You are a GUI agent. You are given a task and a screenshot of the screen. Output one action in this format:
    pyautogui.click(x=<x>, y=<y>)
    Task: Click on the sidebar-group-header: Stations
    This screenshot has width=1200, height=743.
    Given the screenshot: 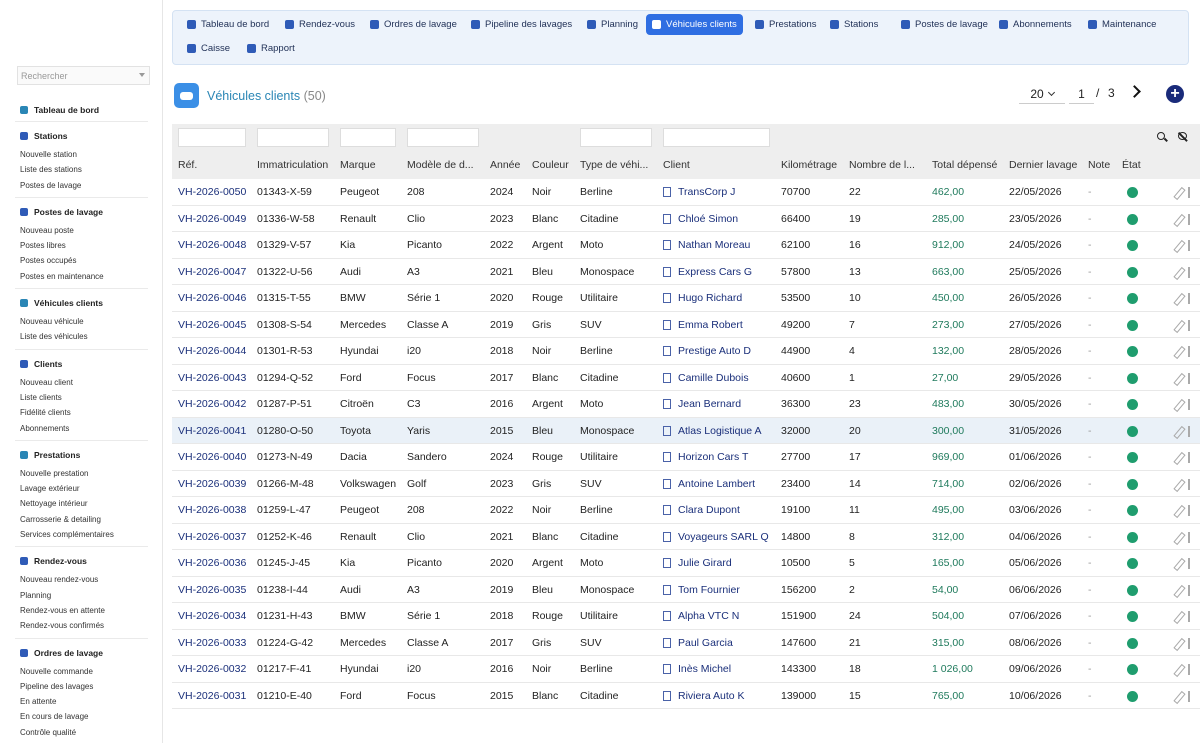 What is the action you would take?
    pyautogui.click(x=75, y=136)
    